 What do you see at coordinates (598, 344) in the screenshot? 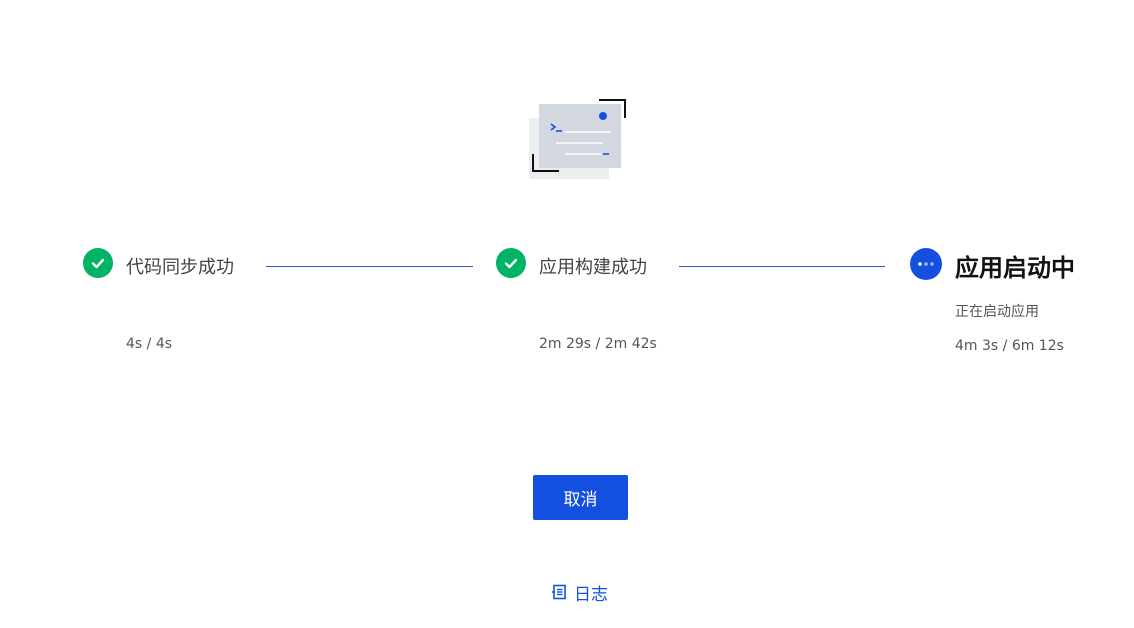
I see `step-duration: 2m 29s / 2m 42s` at bounding box center [598, 344].